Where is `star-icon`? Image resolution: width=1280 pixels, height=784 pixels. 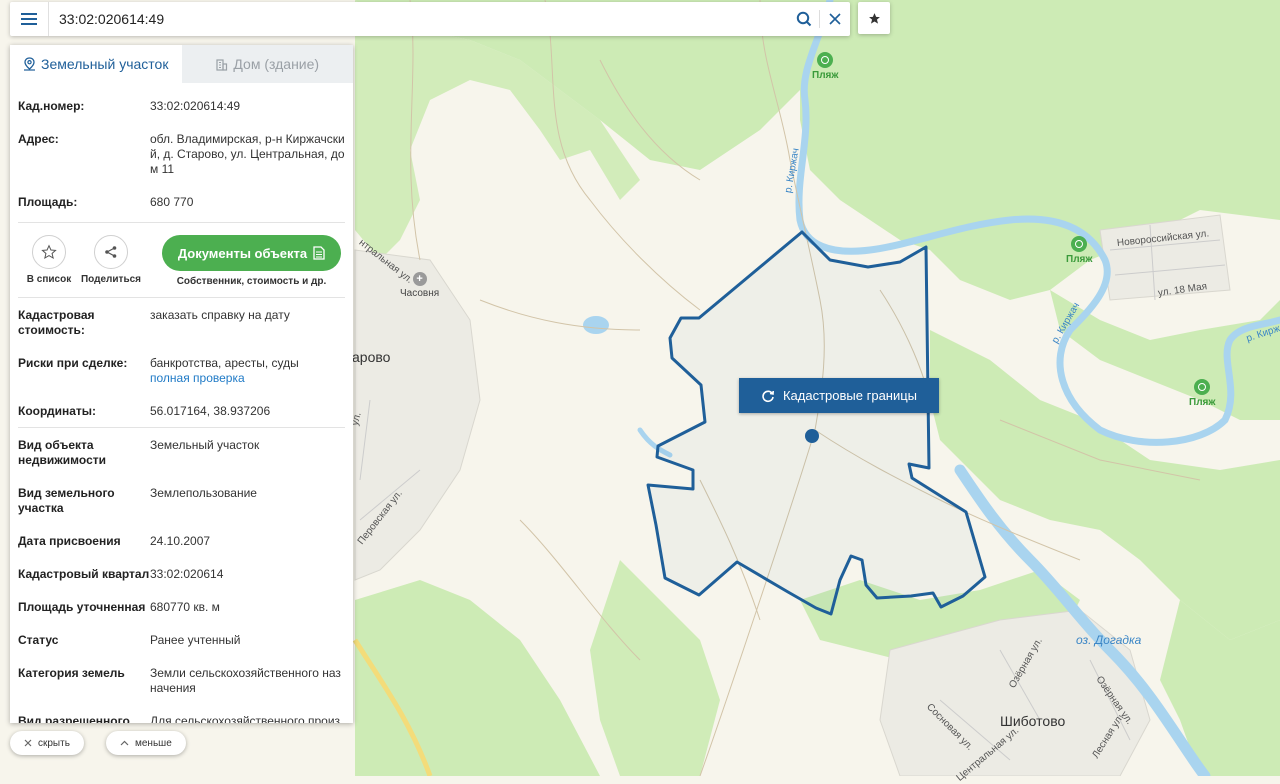
star-icon is located at coordinates (874, 18).